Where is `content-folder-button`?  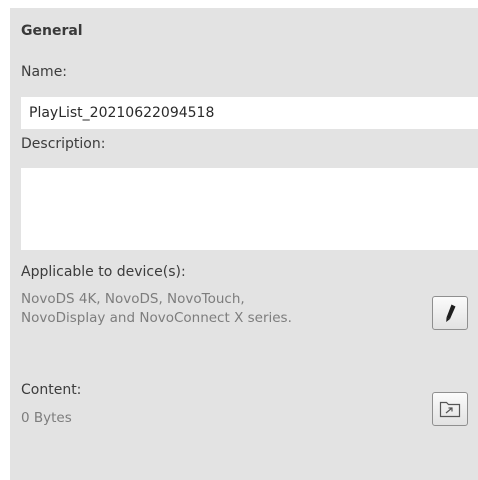
content-folder-button is located at coordinates (450, 409).